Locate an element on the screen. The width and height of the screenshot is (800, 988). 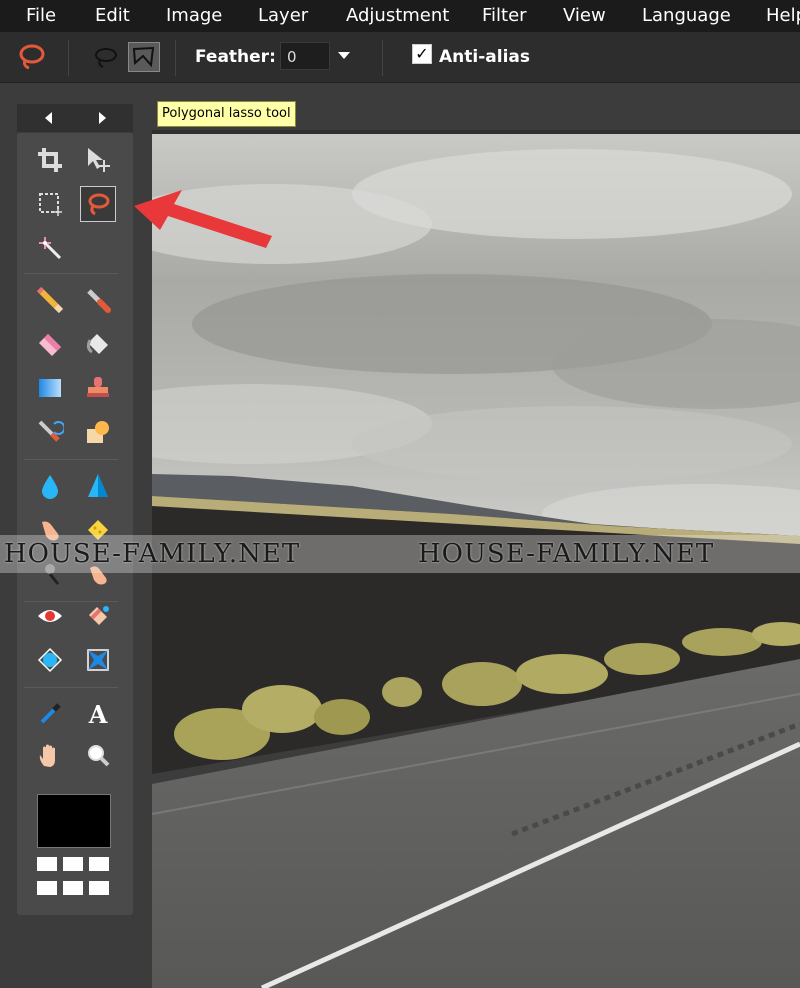
feather-label: Feather: is located at coordinates (235, 57).